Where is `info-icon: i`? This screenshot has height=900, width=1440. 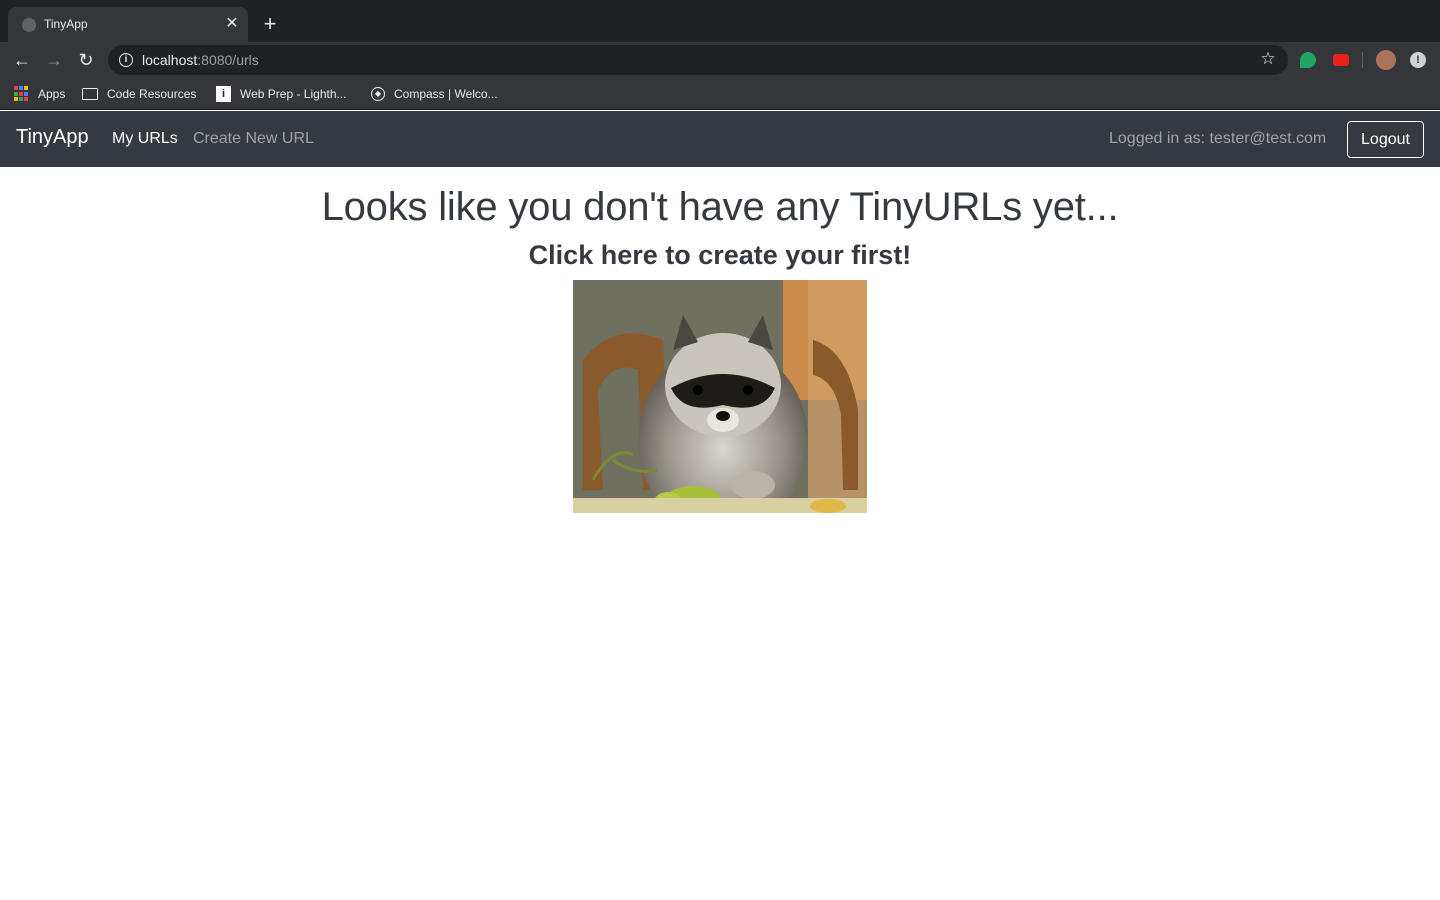
info-icon: i is located at coordinates (126, 60).